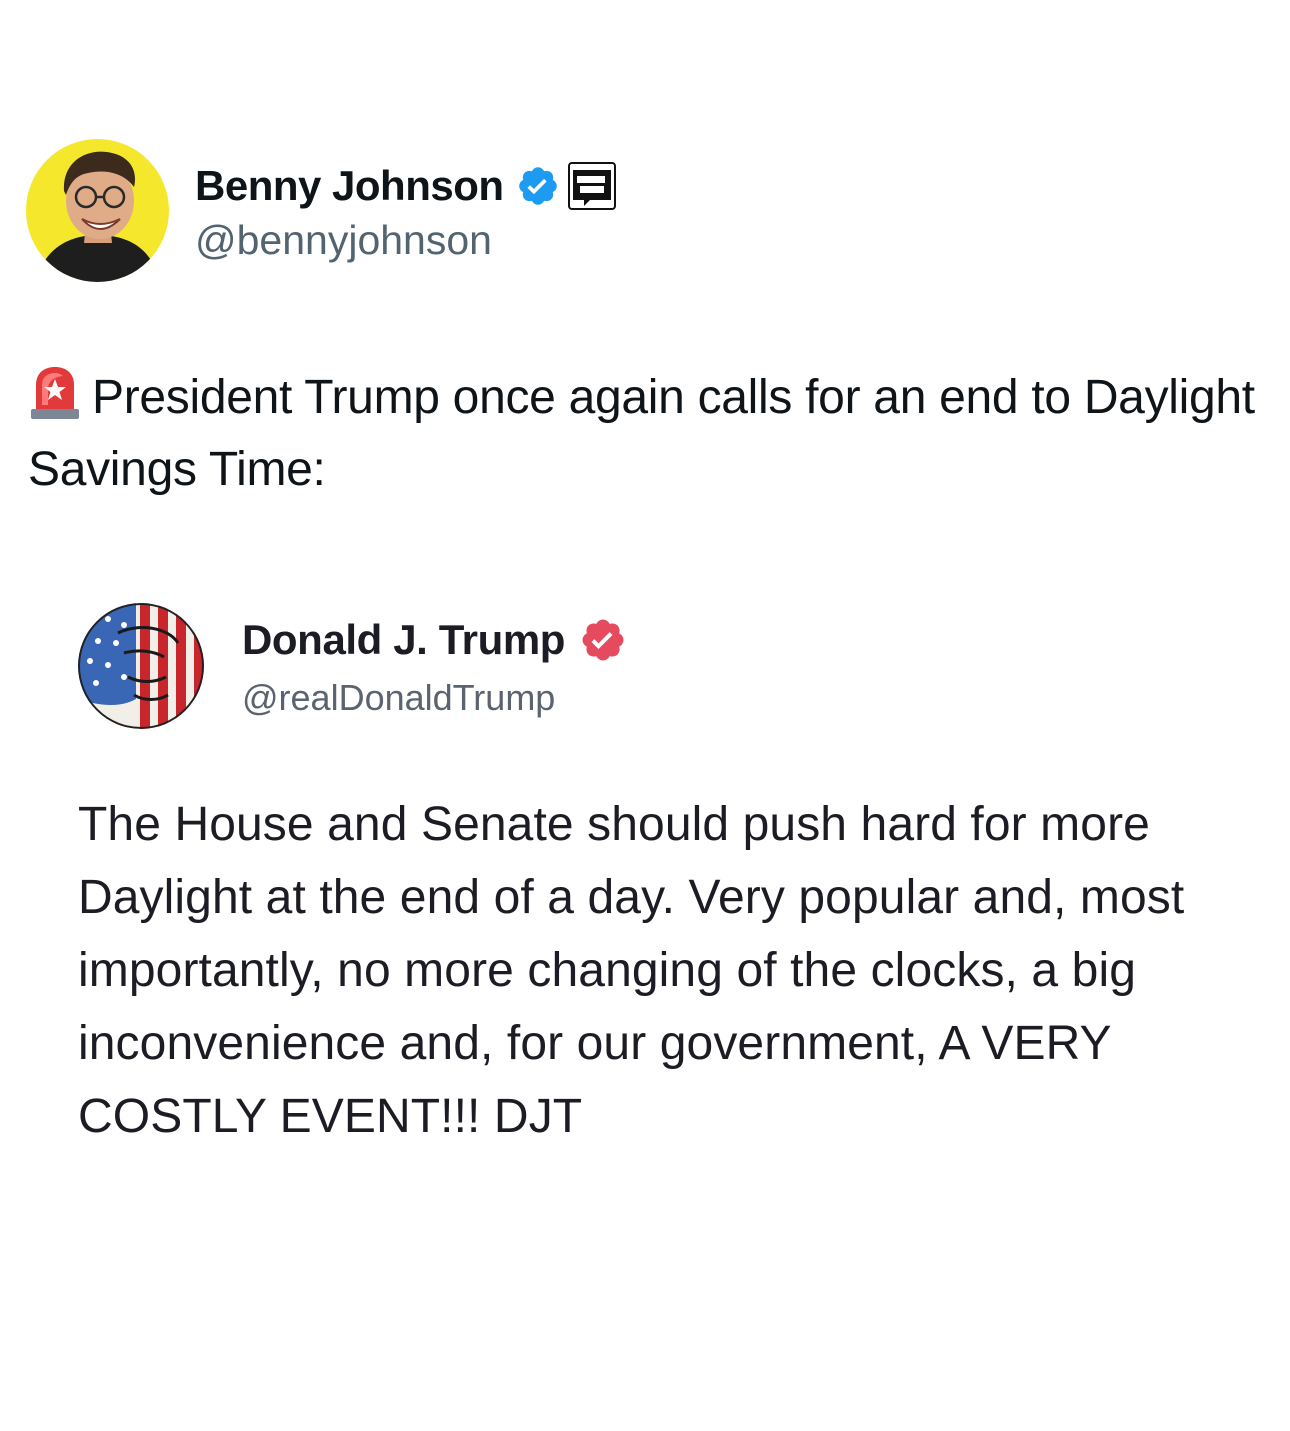  I want to click on quoted-author-handle: @realDonaldTrump, so click(399, 697).